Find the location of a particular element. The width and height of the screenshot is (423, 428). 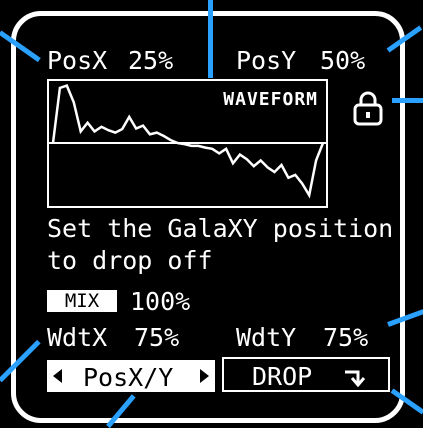

width-y-label: WdtY is located at coordinates (266, 337).